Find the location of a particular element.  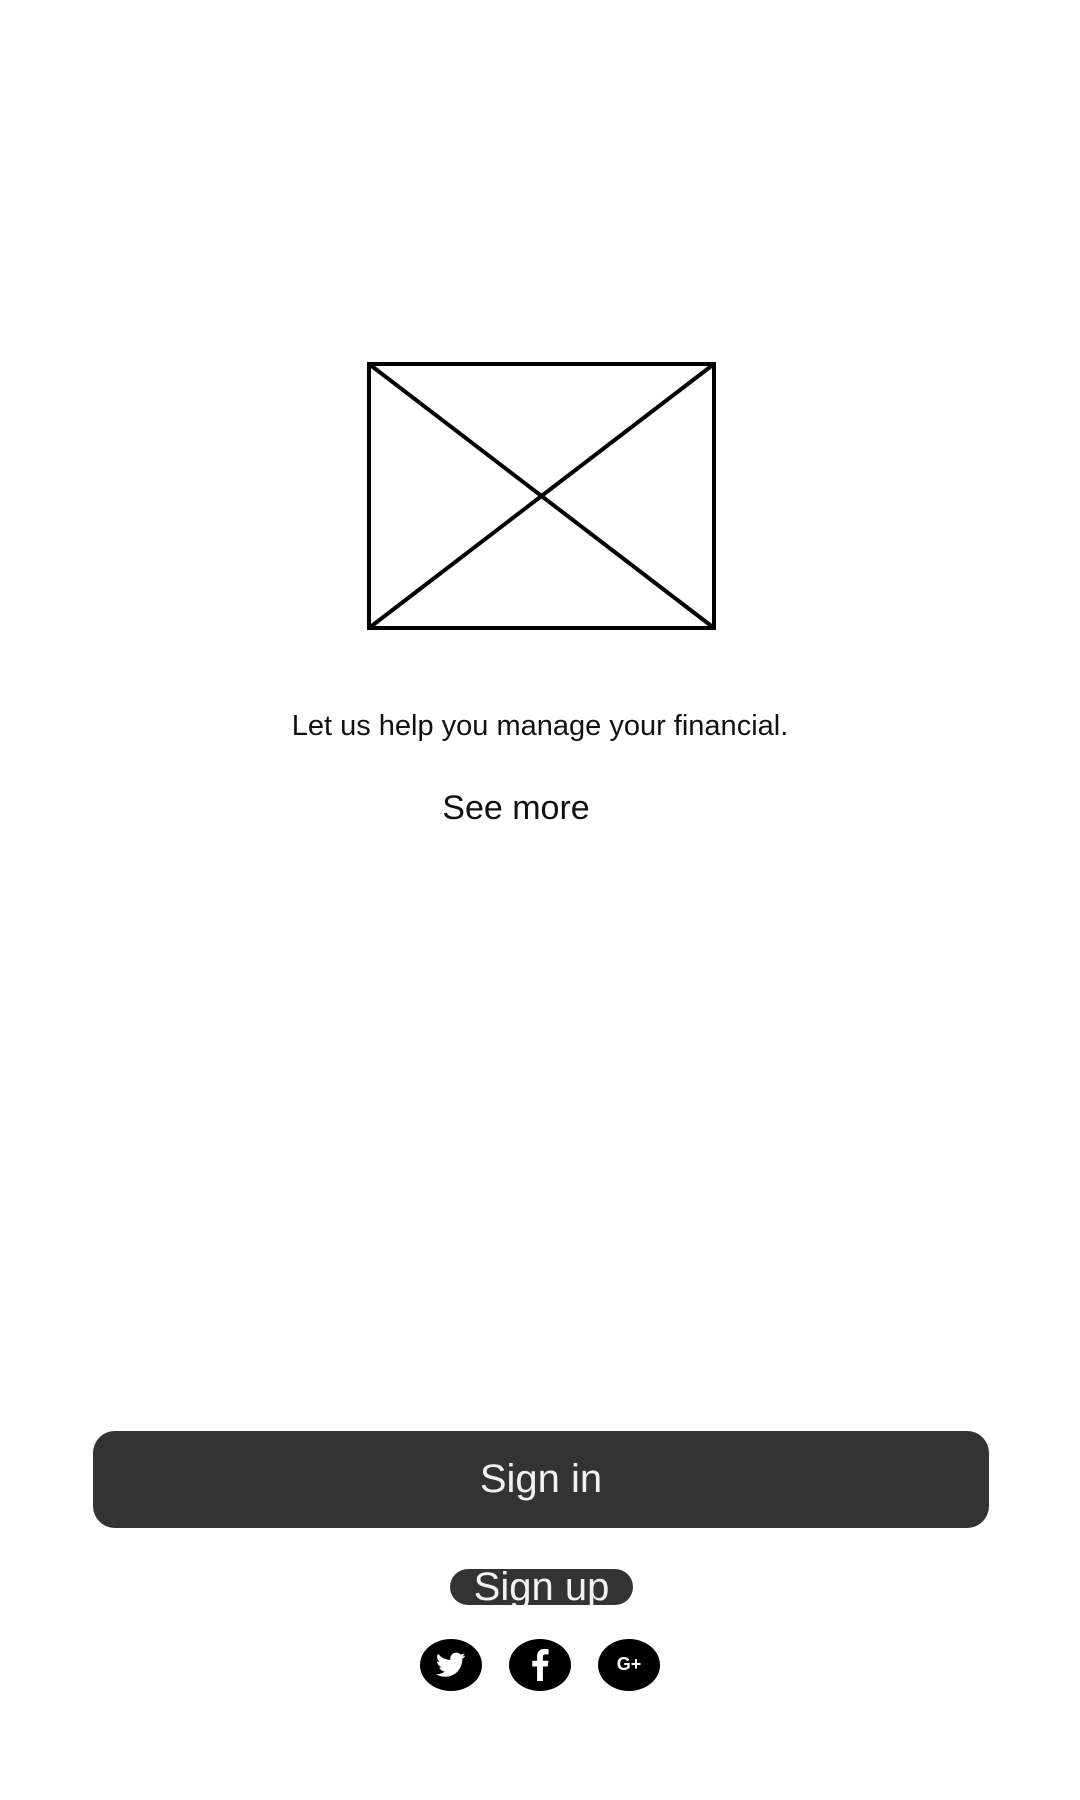

see-more-link: See more is located at coordinates (516, 808).